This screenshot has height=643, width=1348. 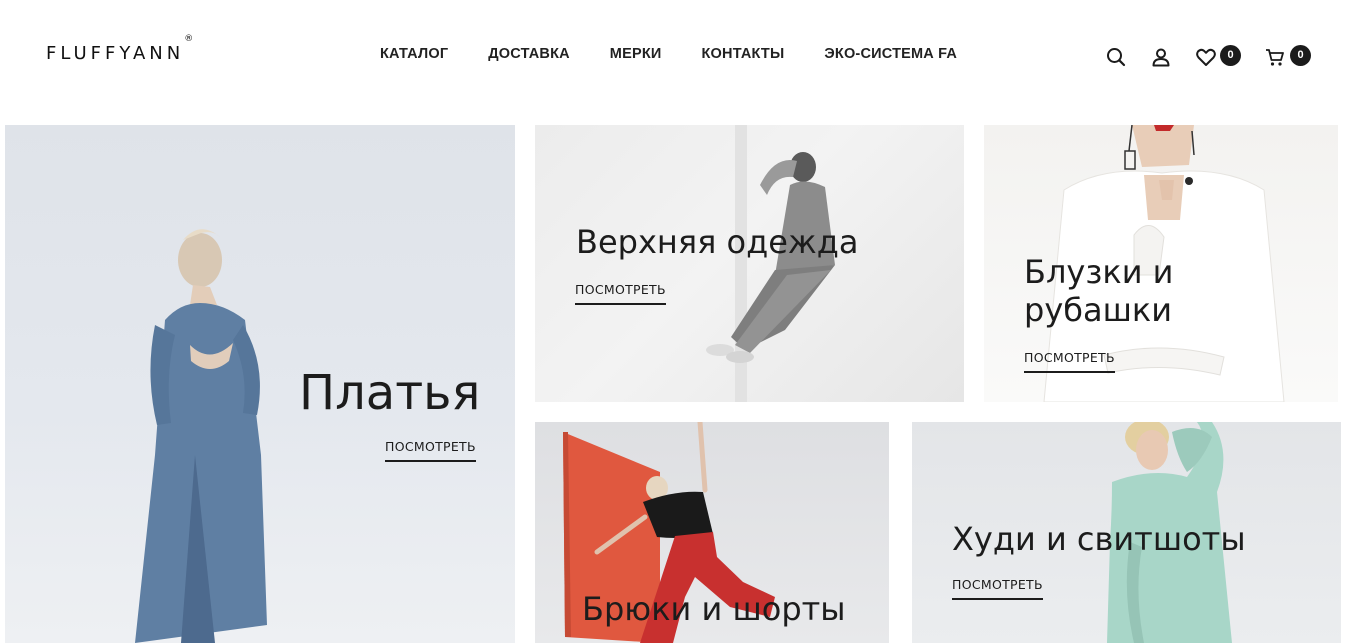 What do you see at coordinates (1098, 310) in the screenshot?
I see `title-line-2: рубашки` at bounding box center [1098, 310].